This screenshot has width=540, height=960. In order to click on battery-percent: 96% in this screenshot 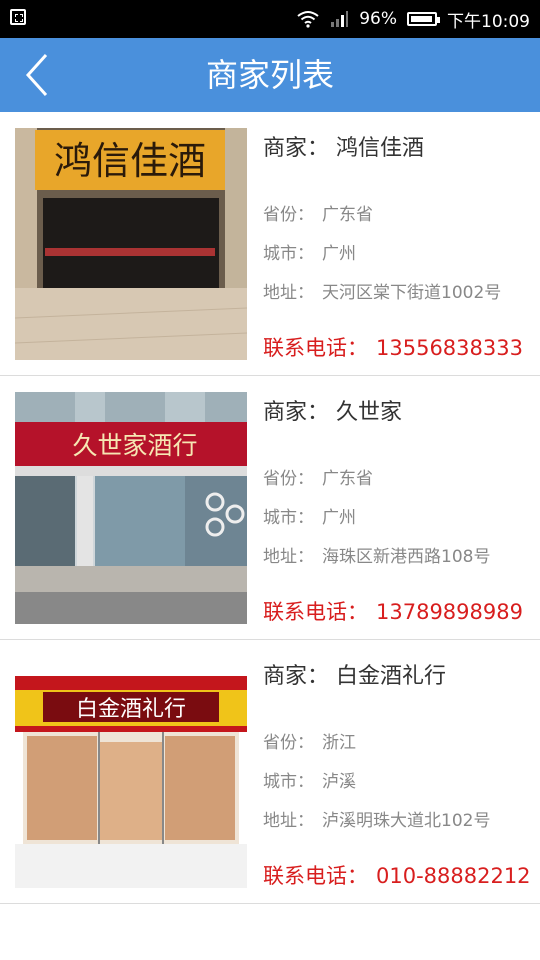, I will do `click(378, 19)`.